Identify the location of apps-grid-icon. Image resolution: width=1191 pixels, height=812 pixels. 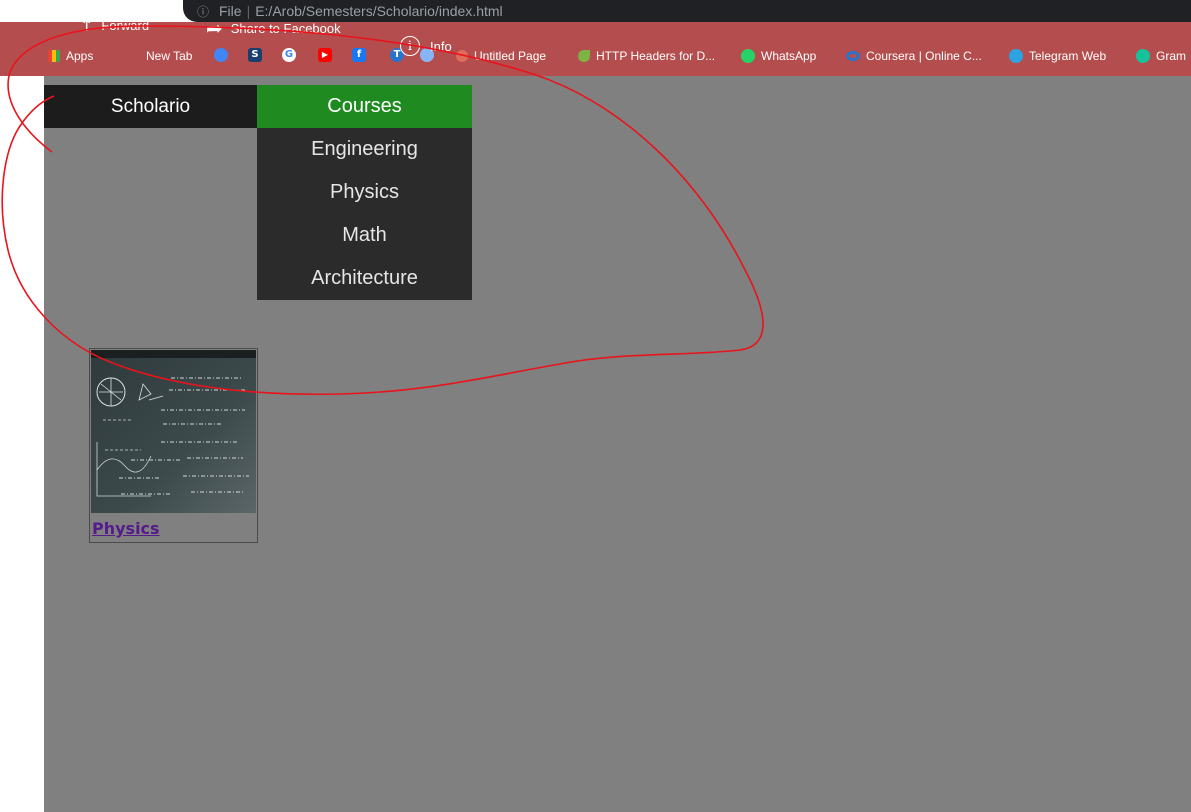
(54, 56).